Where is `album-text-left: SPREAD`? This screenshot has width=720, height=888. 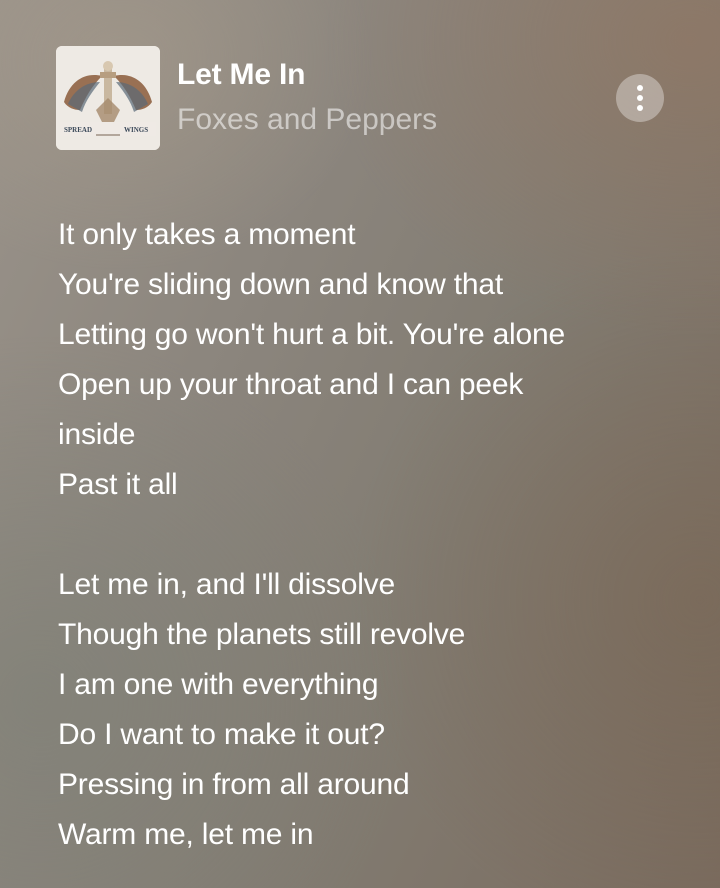
album-text-left: SPREAD is located at coordinates (78, 130).